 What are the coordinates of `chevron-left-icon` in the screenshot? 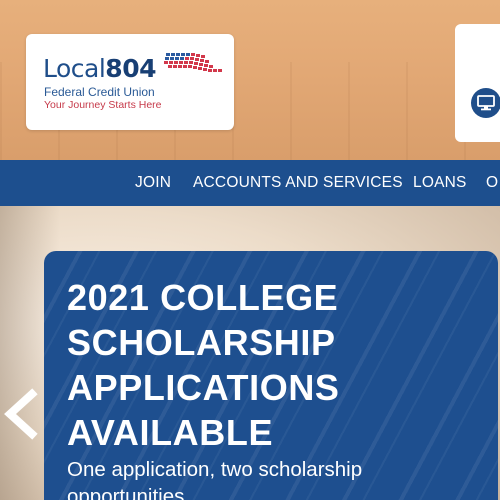 It's located at (20, 414).